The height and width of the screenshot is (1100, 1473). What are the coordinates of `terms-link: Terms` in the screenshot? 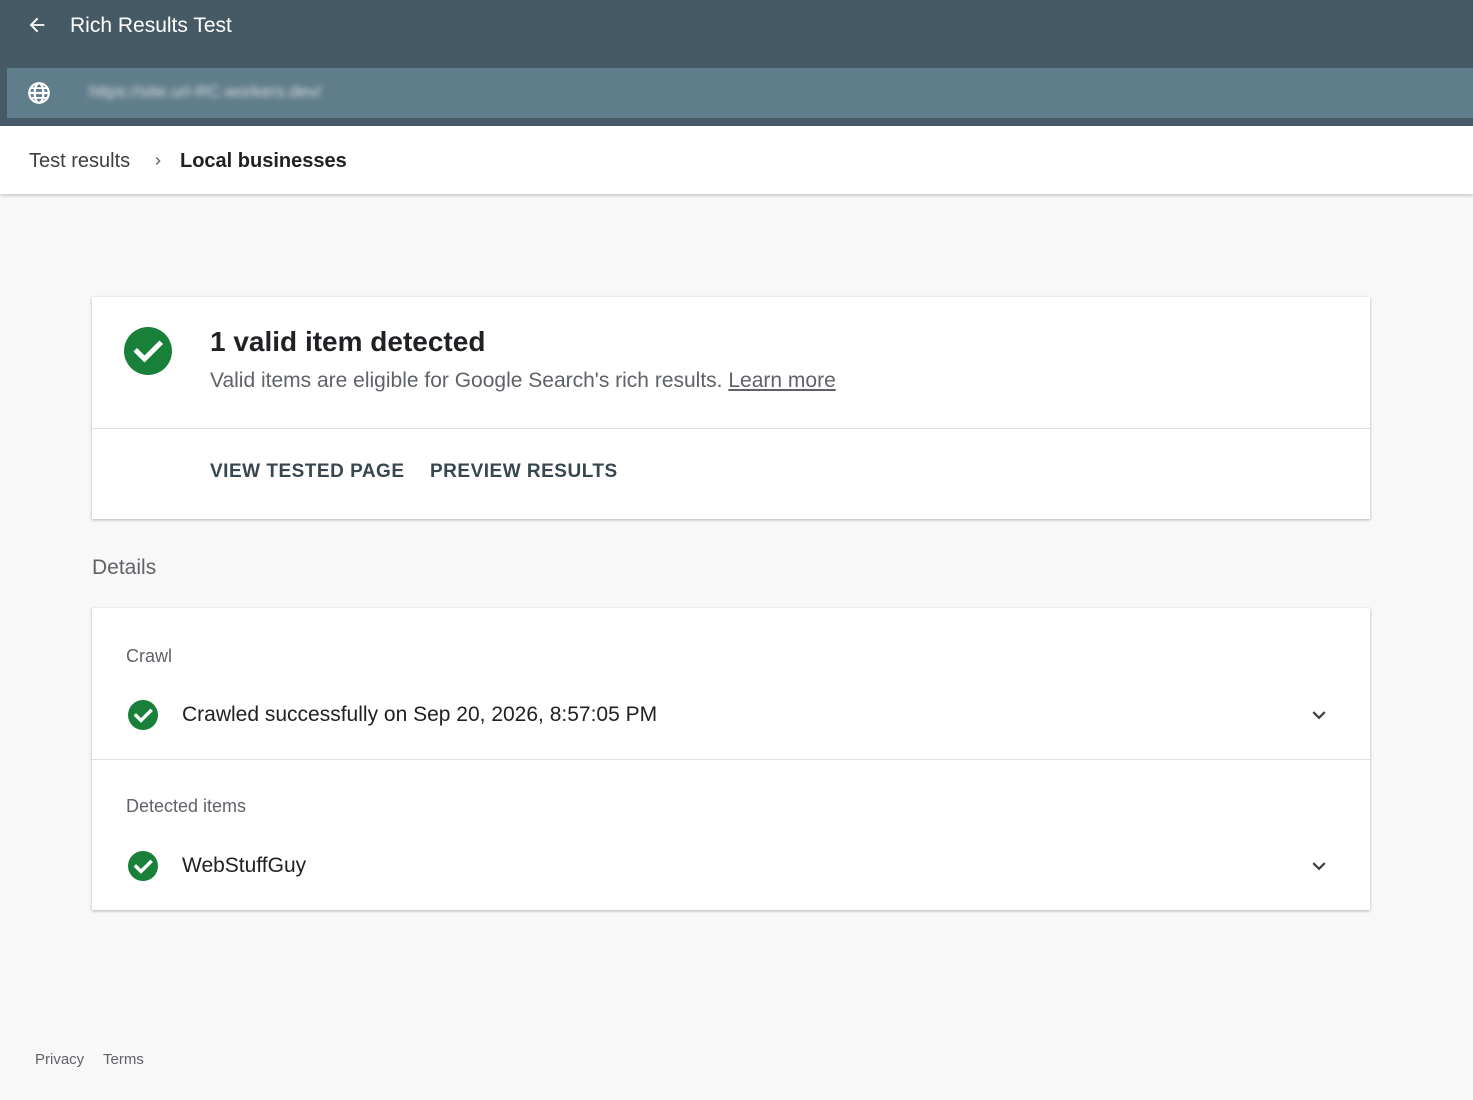 It's located at (123, 1059).